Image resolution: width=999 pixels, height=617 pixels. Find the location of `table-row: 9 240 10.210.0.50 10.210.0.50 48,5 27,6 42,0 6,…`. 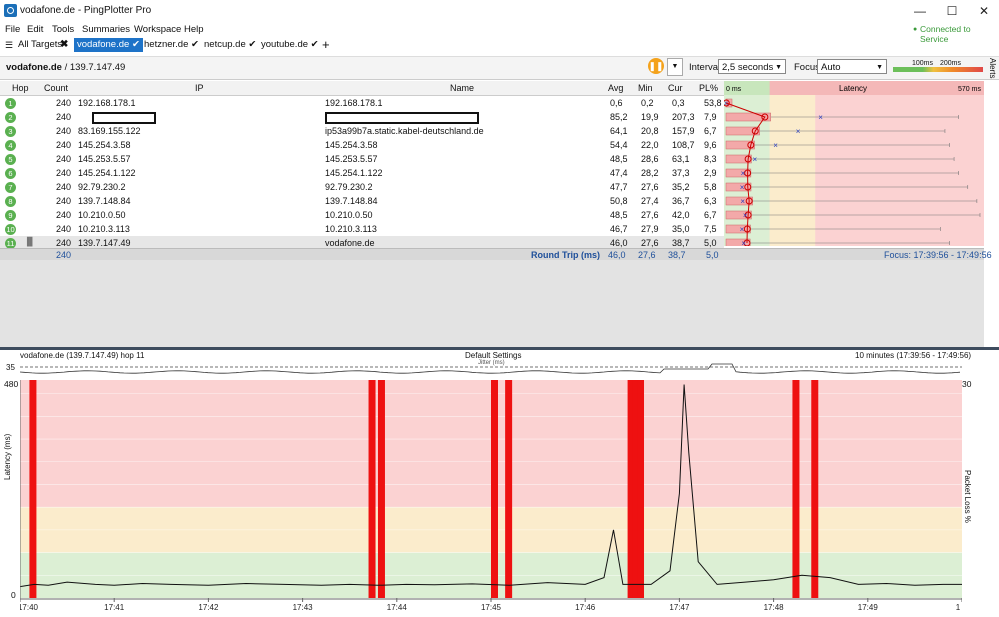

table-row: 9 240 10.210.0.50 10.210.0.50 48,5 27,6 42,0 6,… is located at coordinates (362, 215).